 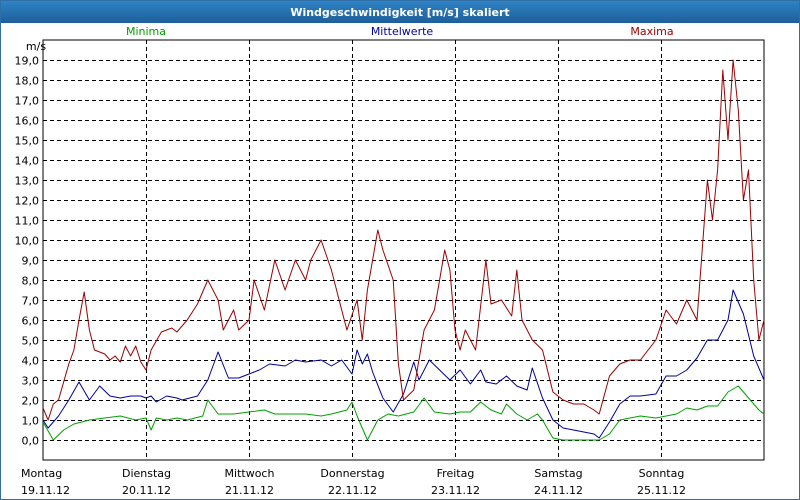 I want to click on x-tick-day-label: Donnerstag, so click(x=352, y=473).